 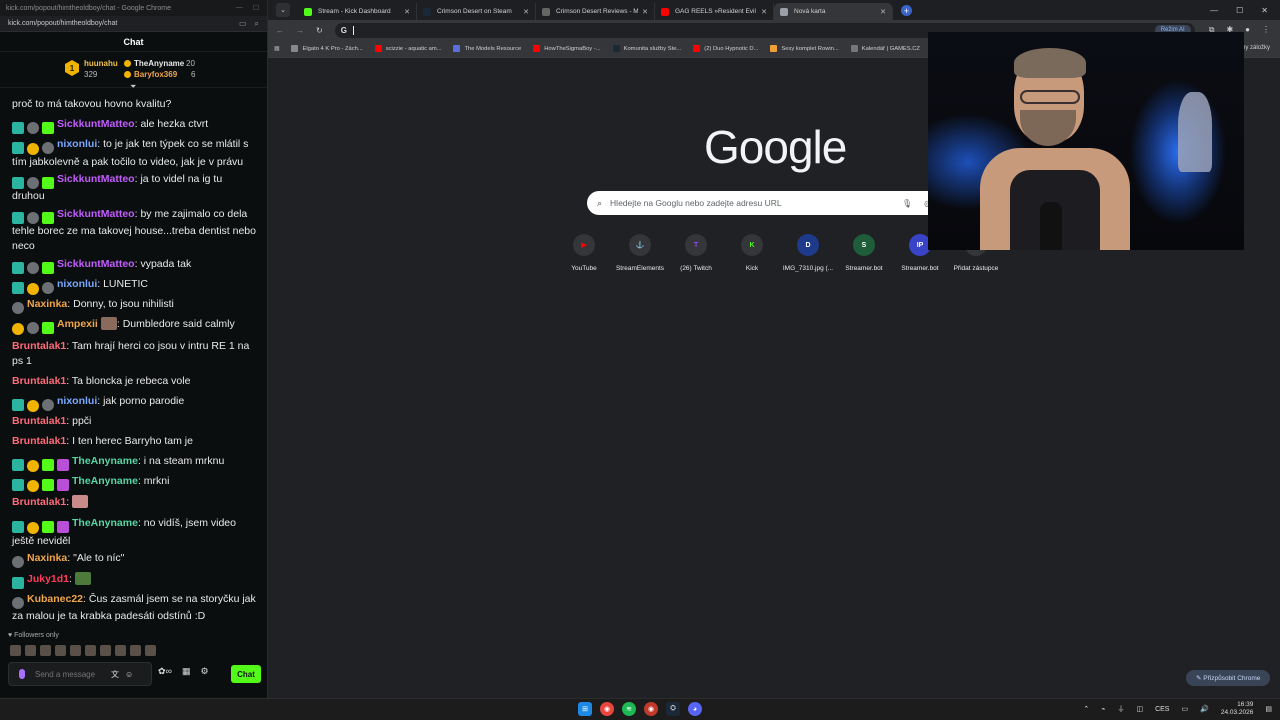 I want to click on network-icon: ▭, so click(x=1184, y=709).